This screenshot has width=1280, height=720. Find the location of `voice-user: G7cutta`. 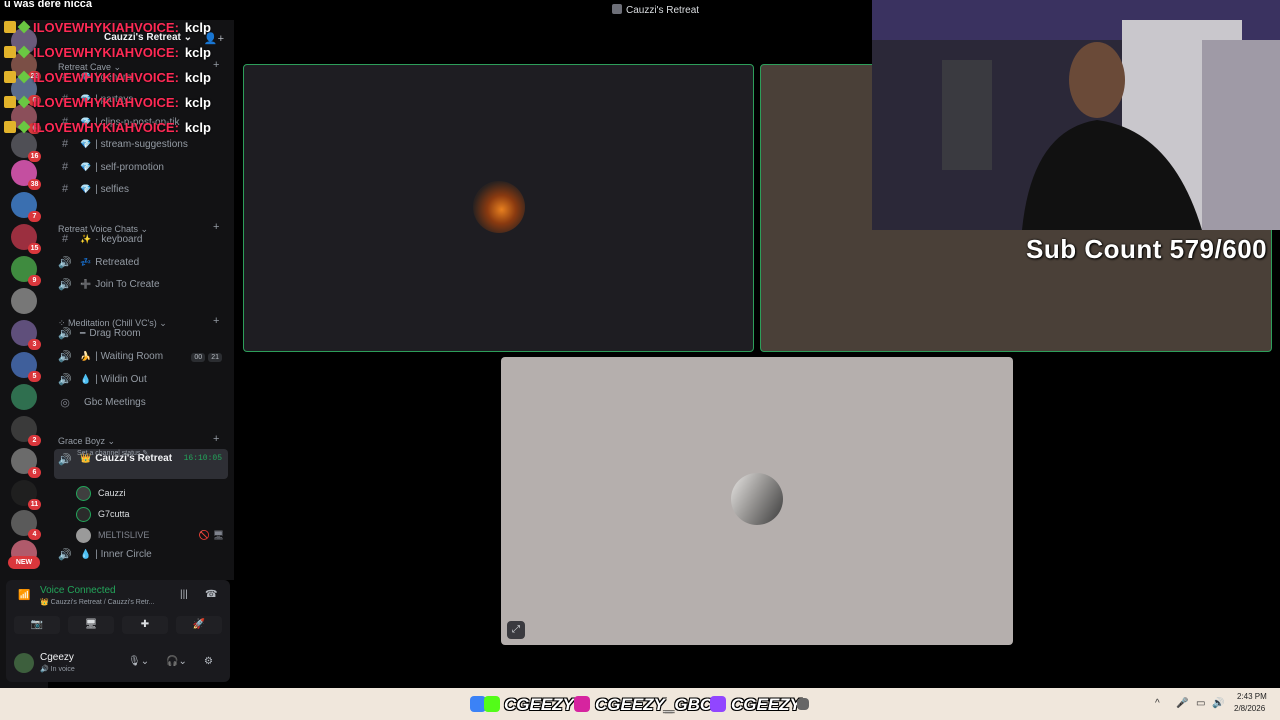

voice-user: G7cutta is located at coordinates (151, 514).